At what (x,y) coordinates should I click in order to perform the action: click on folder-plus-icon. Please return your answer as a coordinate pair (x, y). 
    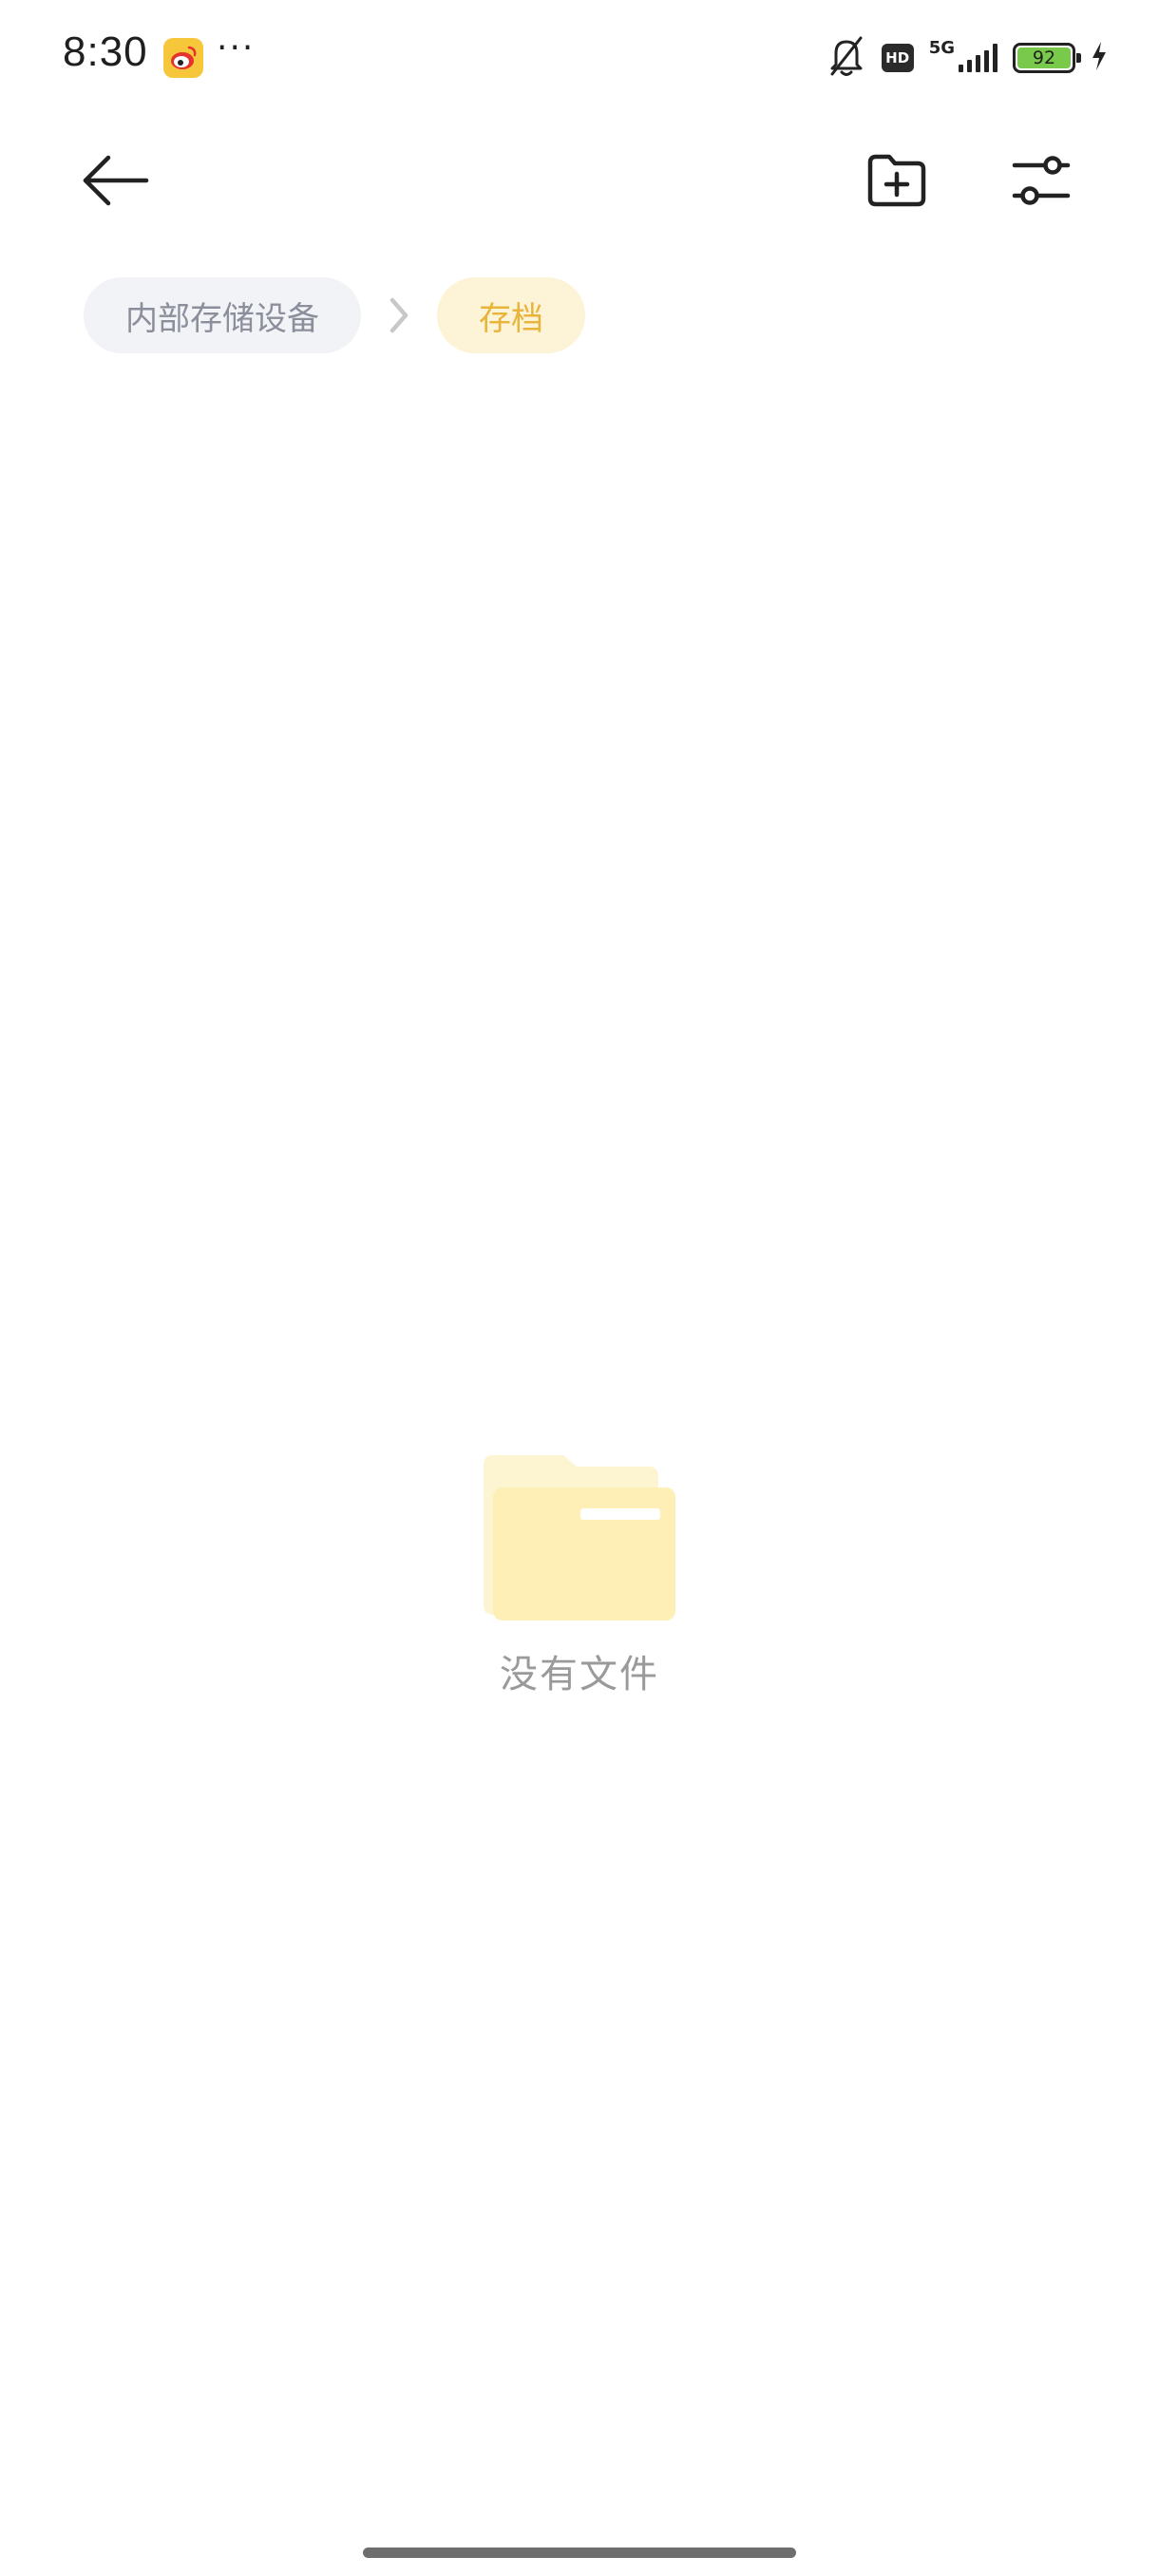
    Looking at the image, I should click on (896, 182).